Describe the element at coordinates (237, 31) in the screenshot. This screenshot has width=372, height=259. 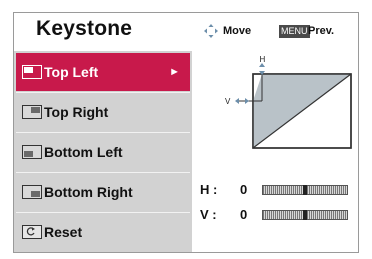
I see `move-hint-label: Move` at that location.